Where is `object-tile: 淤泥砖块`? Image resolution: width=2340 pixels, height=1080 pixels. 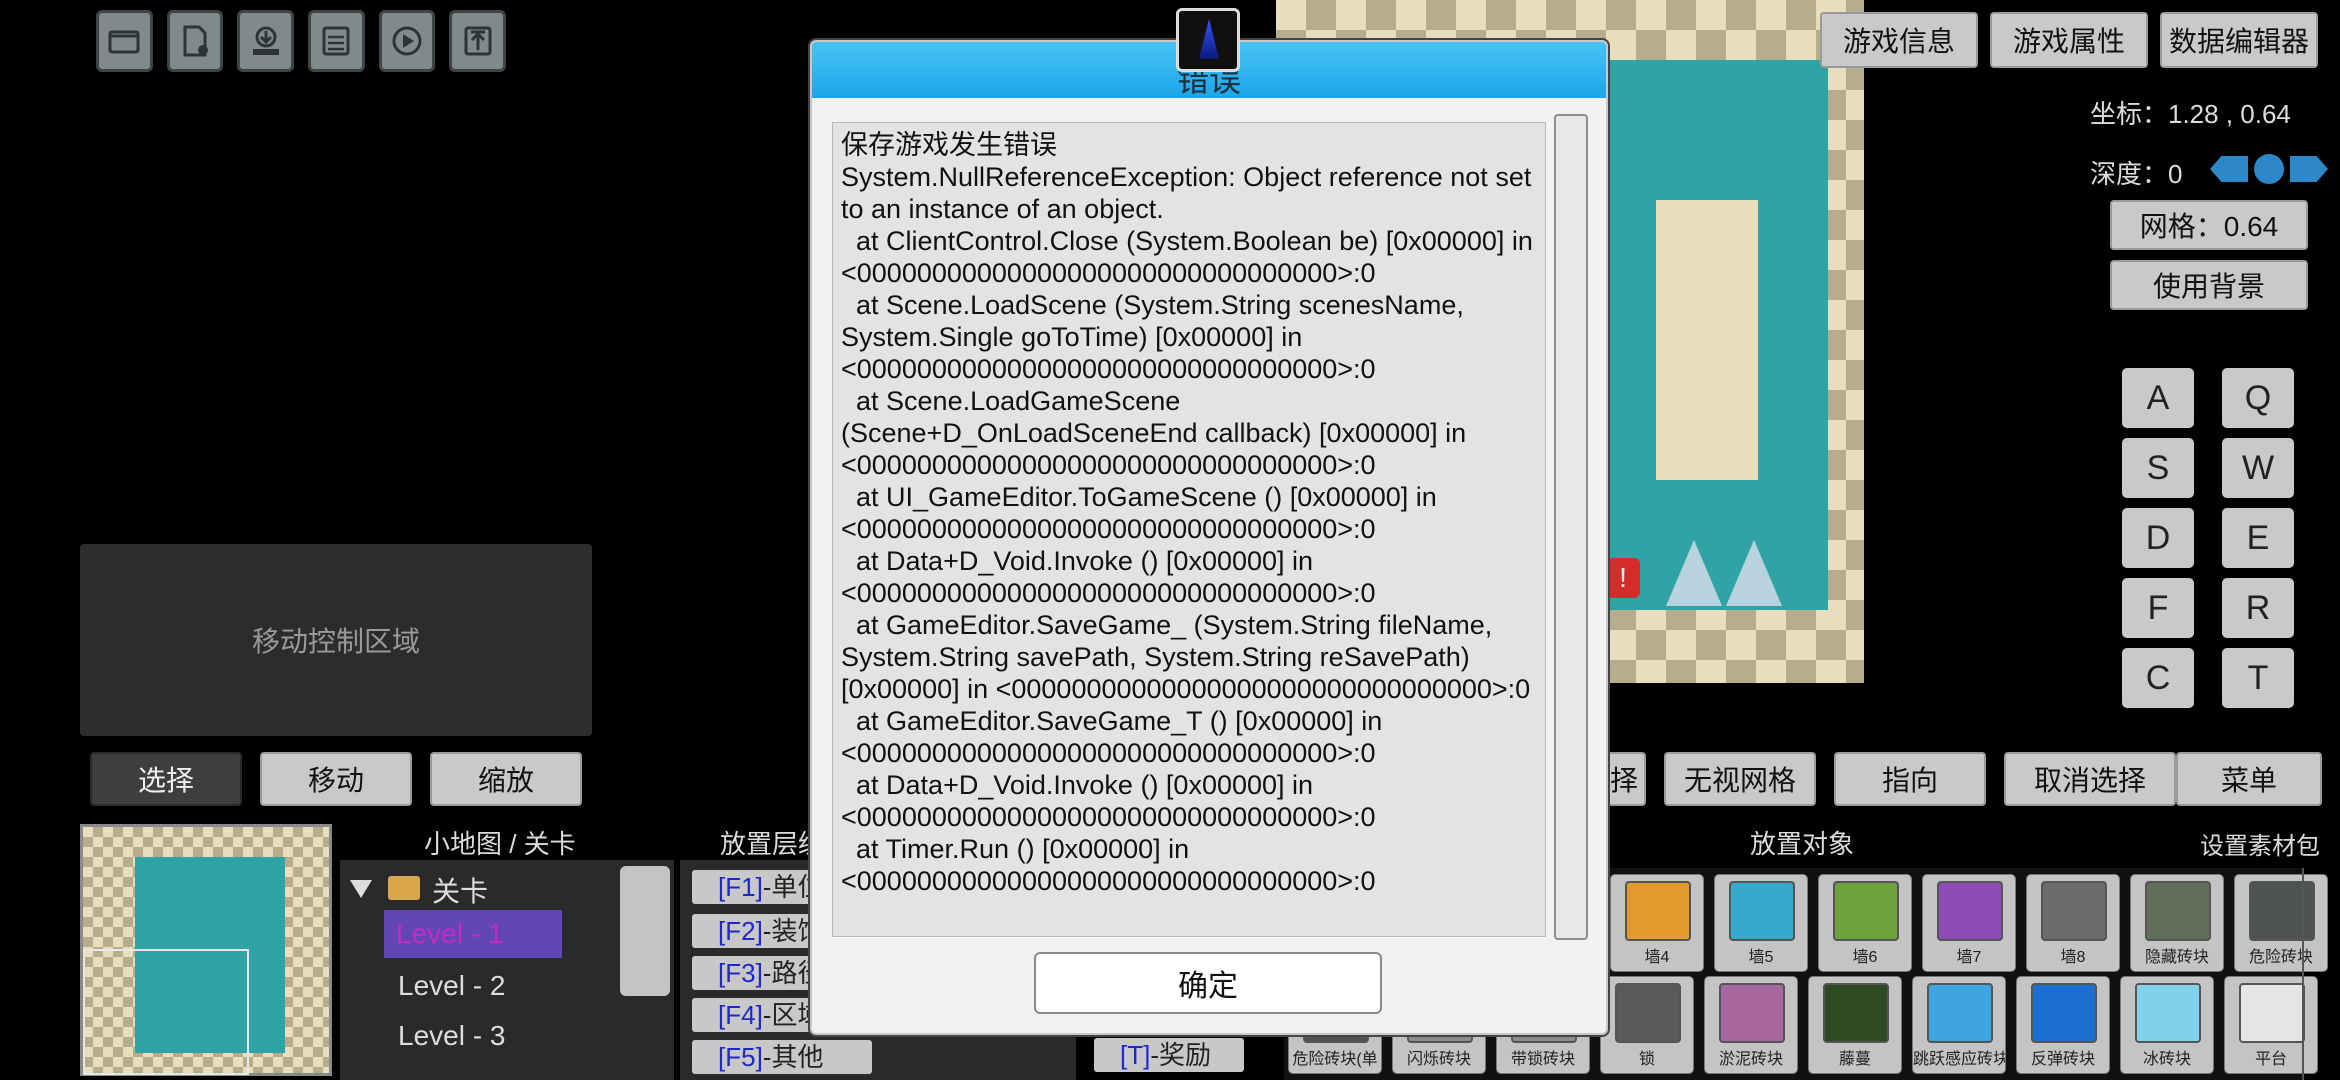 object-tile: 淤泥砖块 is located at coordinates (1751, 1025).